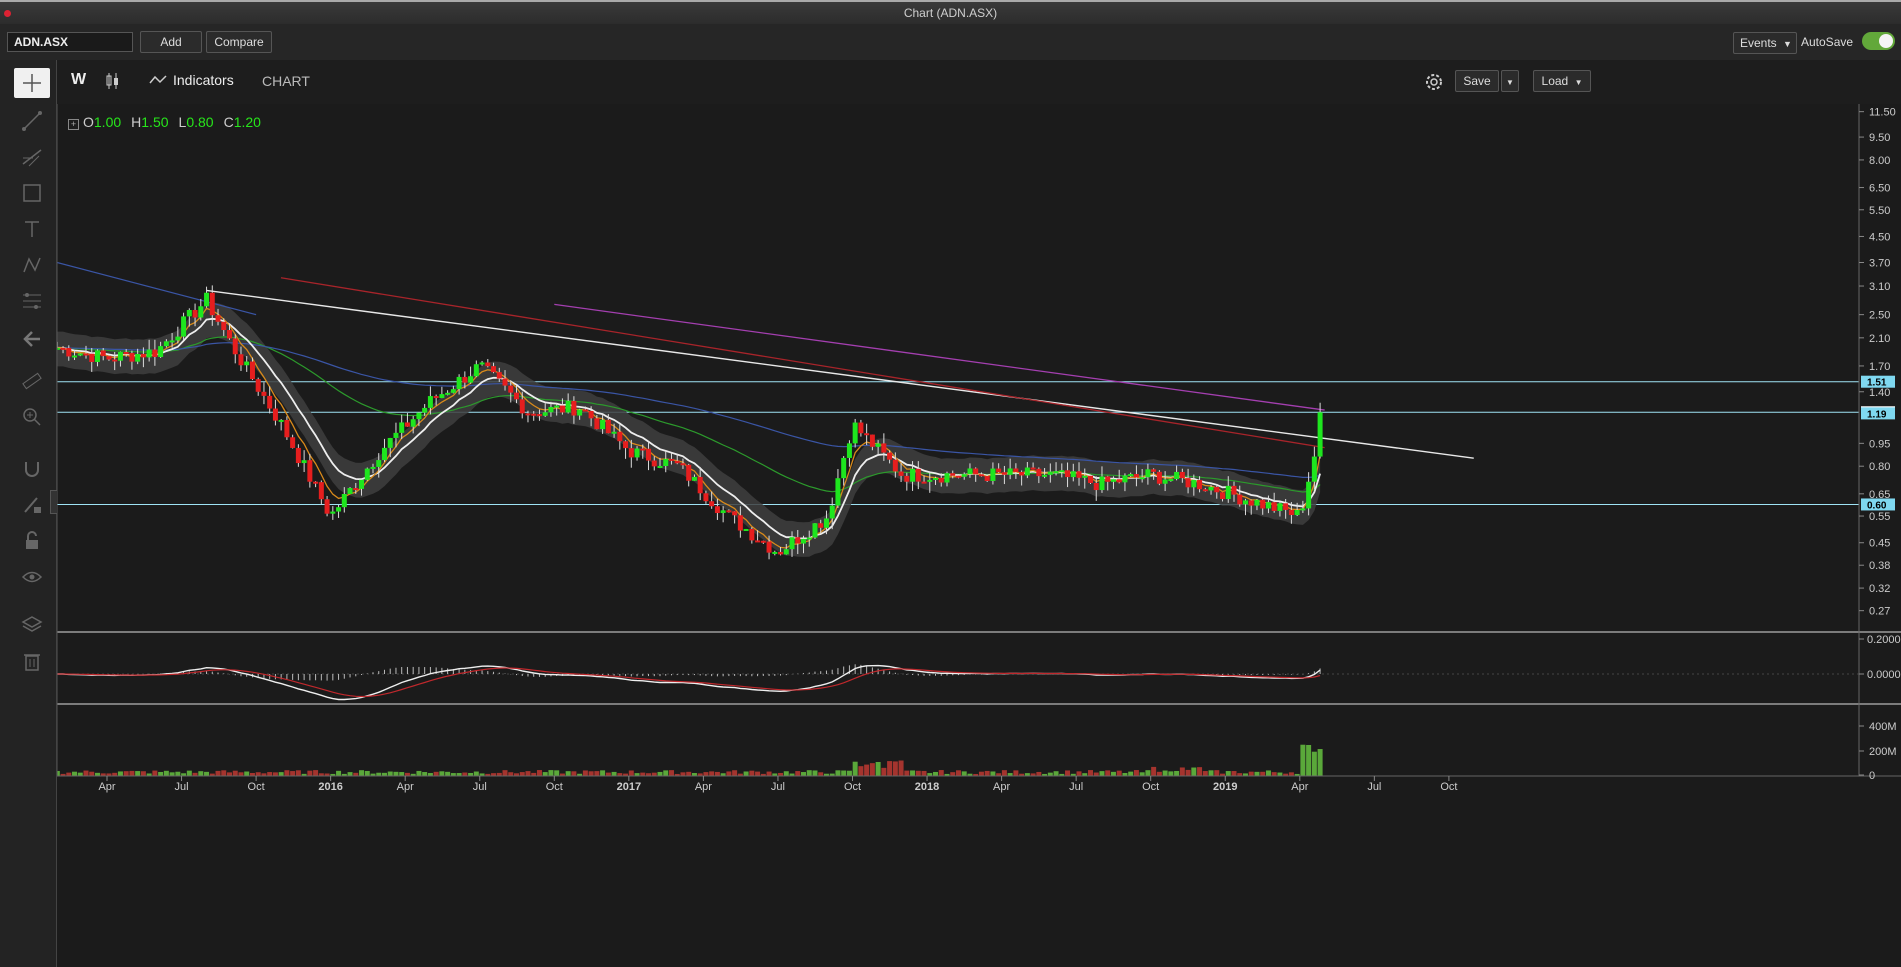 This screenshot has width=1901, height=967. Describe the element at coordinates (32, 505) in the screenshot. I see `lock-pencil-icon` at that location.